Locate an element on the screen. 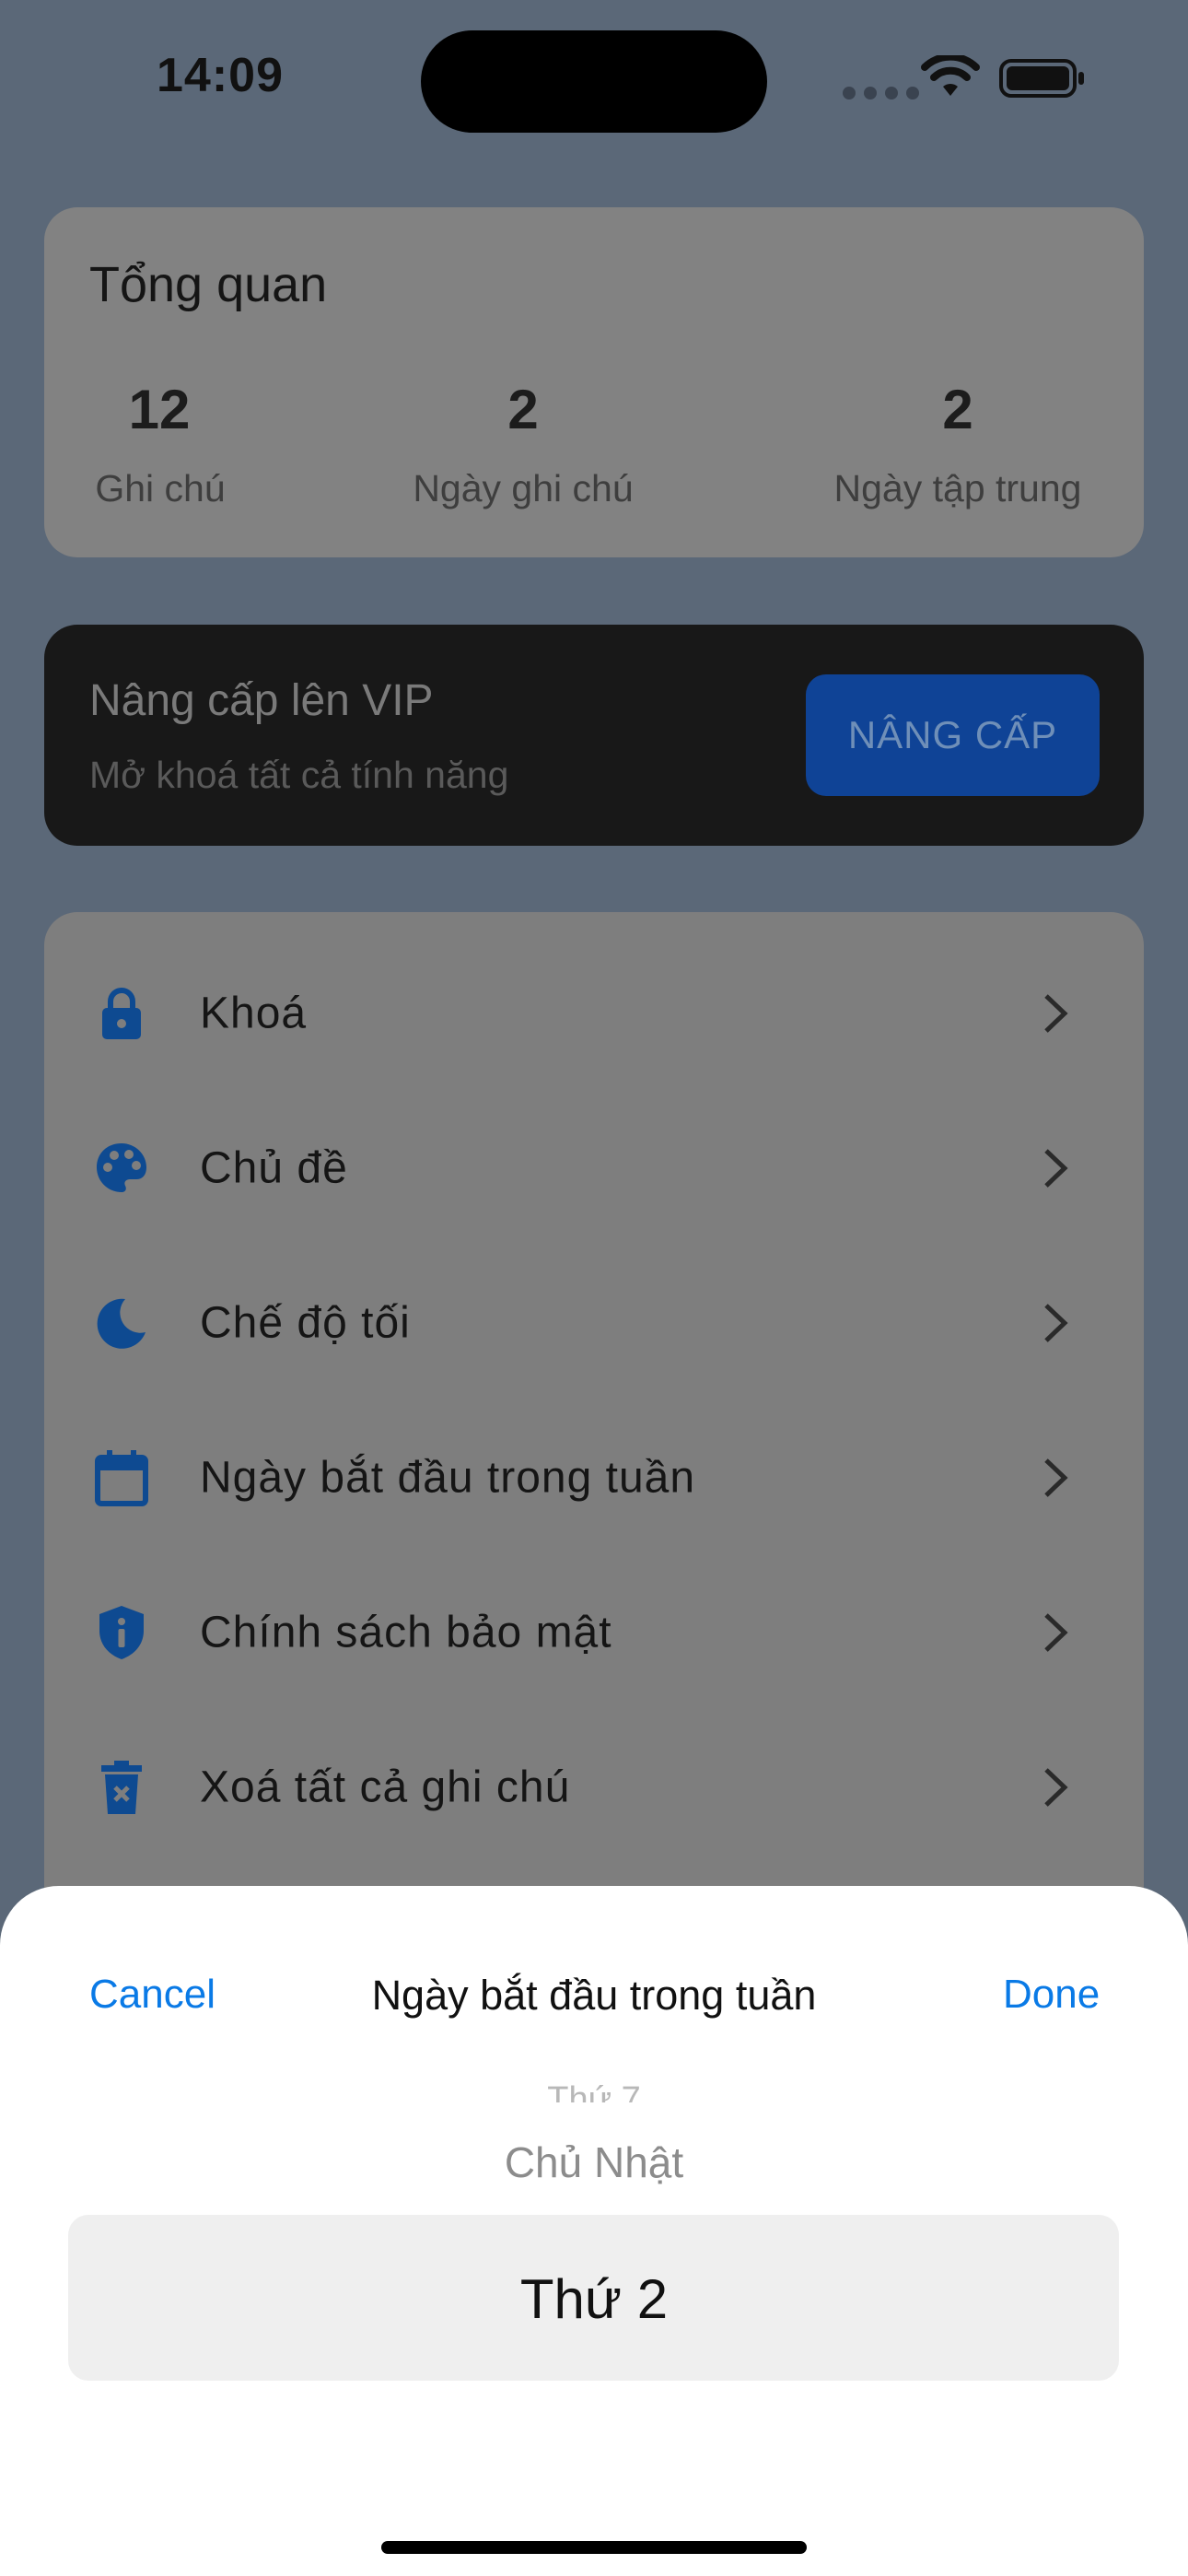 This screenshot has height=2576, width=1188. menu-label-privacy-policy: Chính sách bảo mật is located at coordinates (406, 1632).